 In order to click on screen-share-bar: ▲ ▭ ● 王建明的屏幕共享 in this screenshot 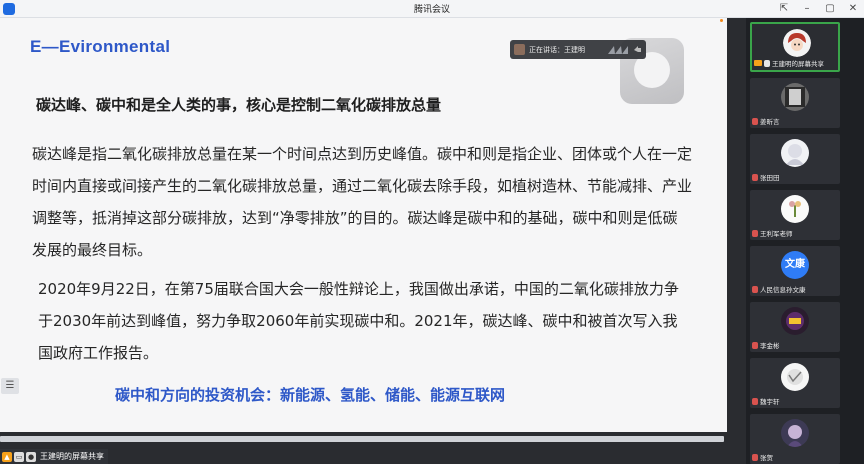, I will do `click(54, 456)`.